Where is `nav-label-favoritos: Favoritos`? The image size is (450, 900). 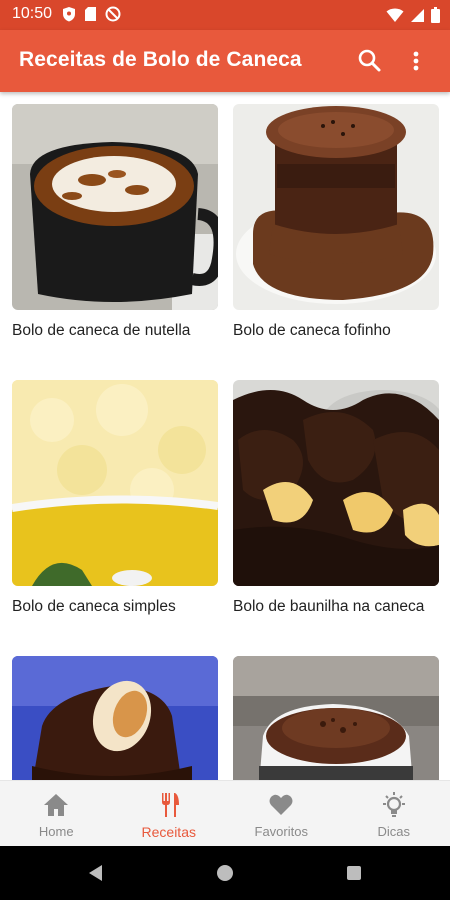 nav-label-favoritos: Favoritos is located at coordinates (281, 831).